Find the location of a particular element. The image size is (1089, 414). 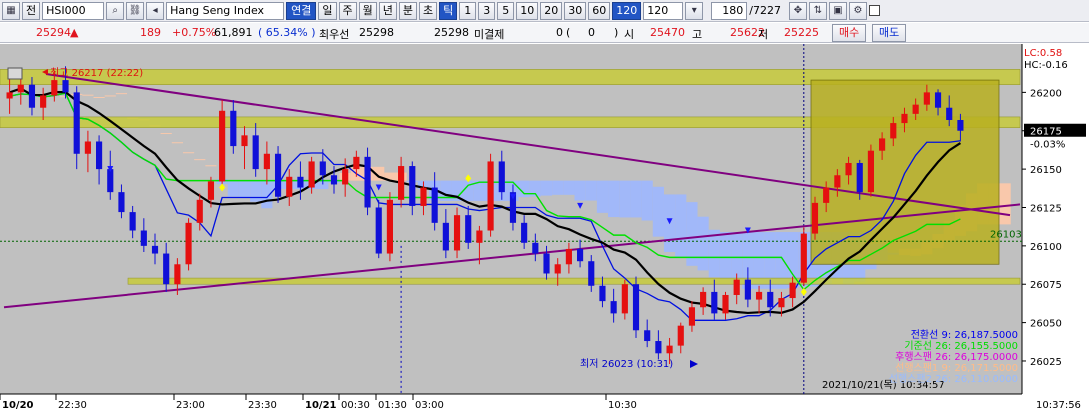

period-week: 주 is located at coordinates (347, 10).